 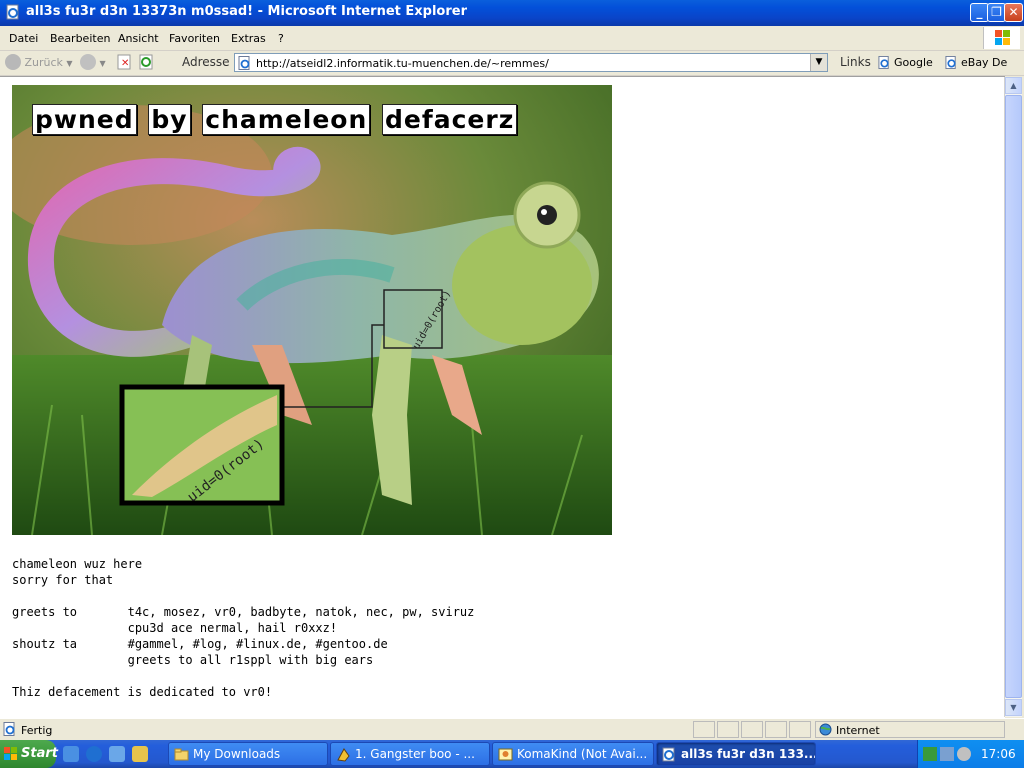 What do you see at coordinates (80, 38) in the screenshot?
I see `menu-bearbeiten: Bearbeiten` at bounding box center [80, 38].